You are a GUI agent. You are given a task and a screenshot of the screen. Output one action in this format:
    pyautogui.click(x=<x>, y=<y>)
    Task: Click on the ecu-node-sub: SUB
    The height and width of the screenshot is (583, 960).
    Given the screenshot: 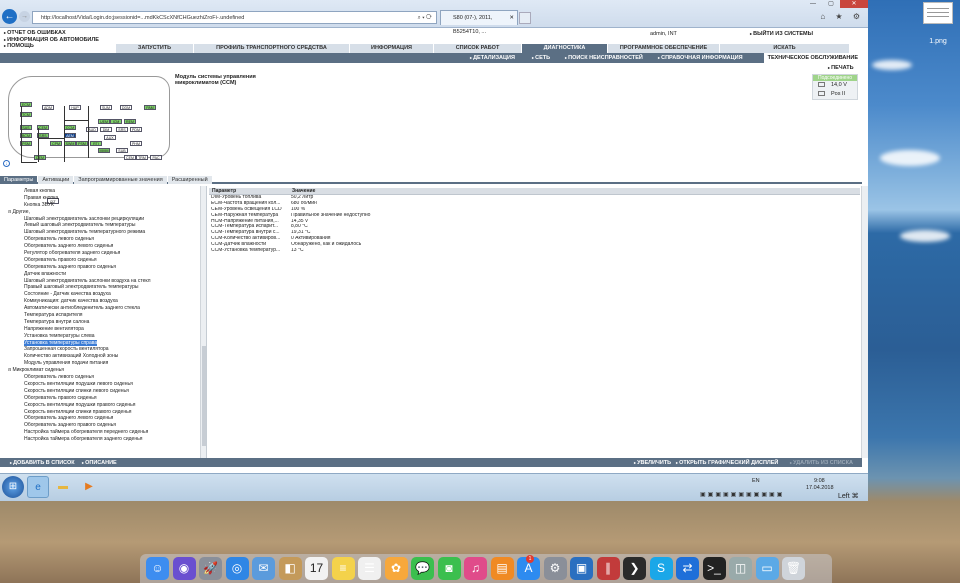 What is the action you would take?
    pyautogui.click(x=122, y=150)
    